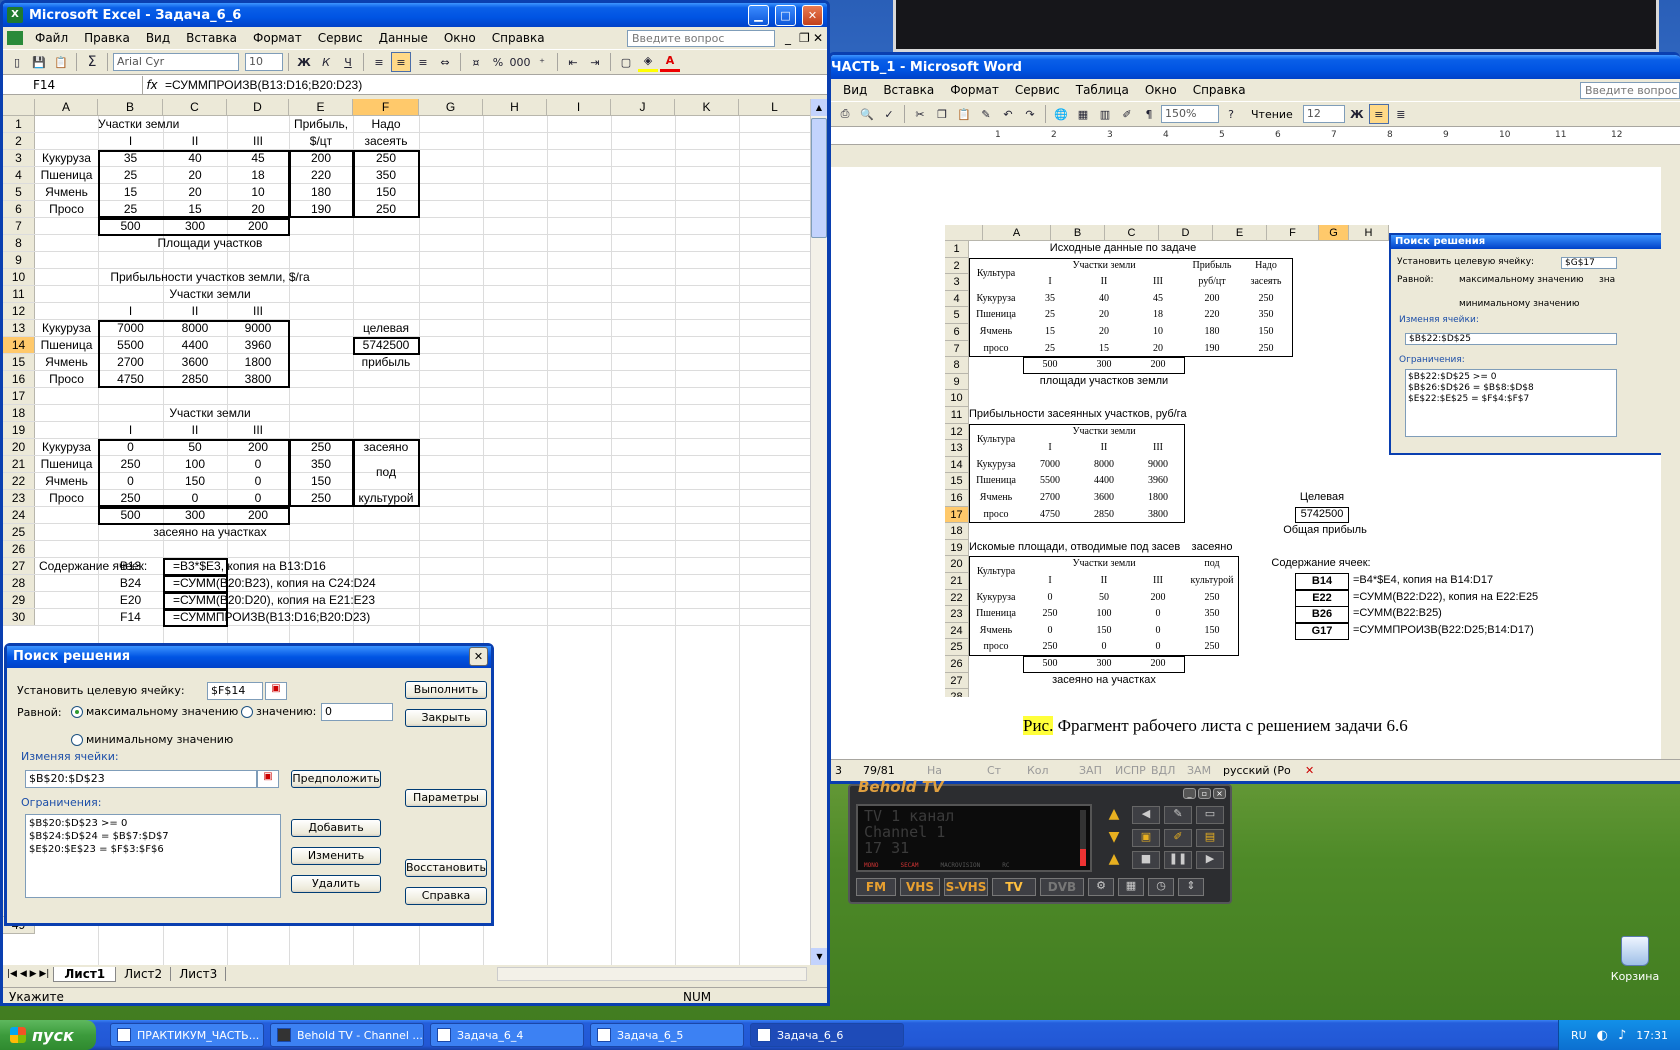  Describe the element at coordinates (1210, 815) in the screenshot. I see `screen-icon: ▭` at that location.